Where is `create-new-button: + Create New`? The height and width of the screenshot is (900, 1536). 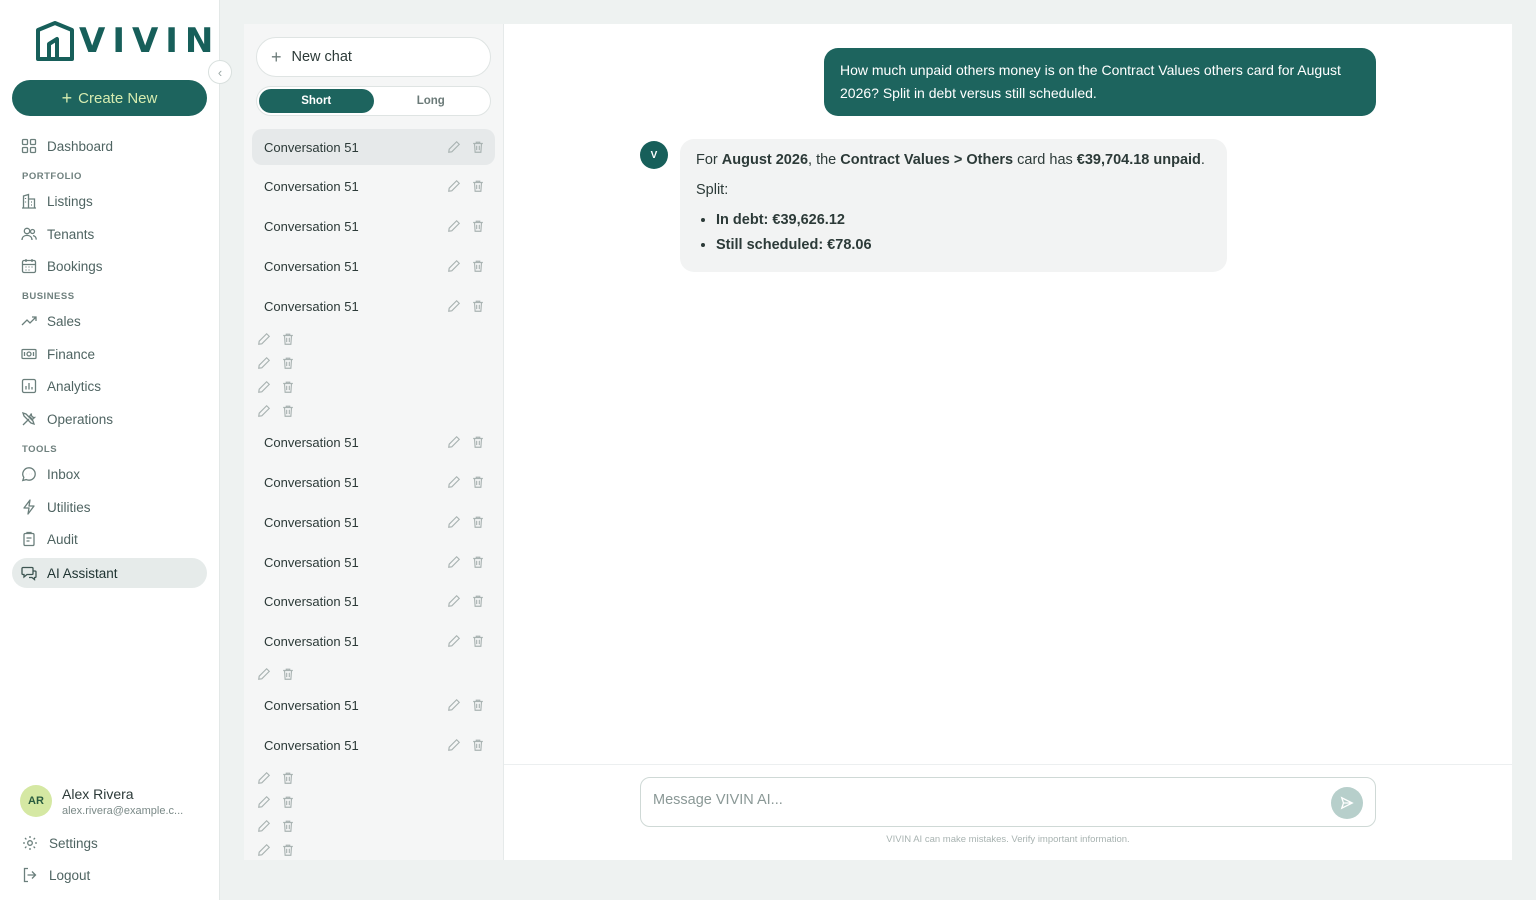 create-new-button: + Create New is located at coordinates (109, 98).